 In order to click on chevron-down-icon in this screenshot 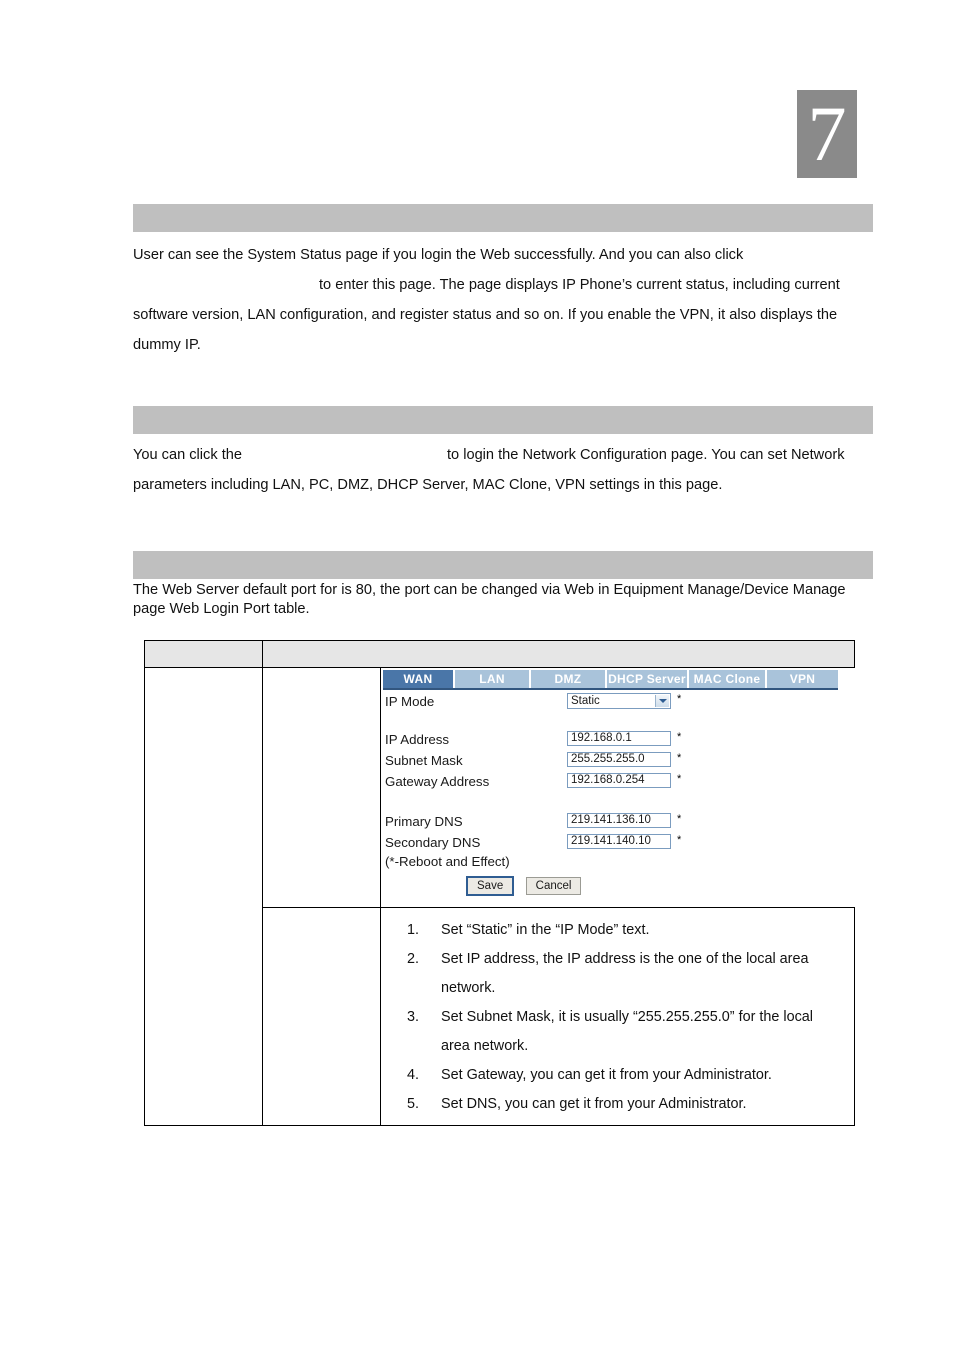, I will do `click(662, 701)`.